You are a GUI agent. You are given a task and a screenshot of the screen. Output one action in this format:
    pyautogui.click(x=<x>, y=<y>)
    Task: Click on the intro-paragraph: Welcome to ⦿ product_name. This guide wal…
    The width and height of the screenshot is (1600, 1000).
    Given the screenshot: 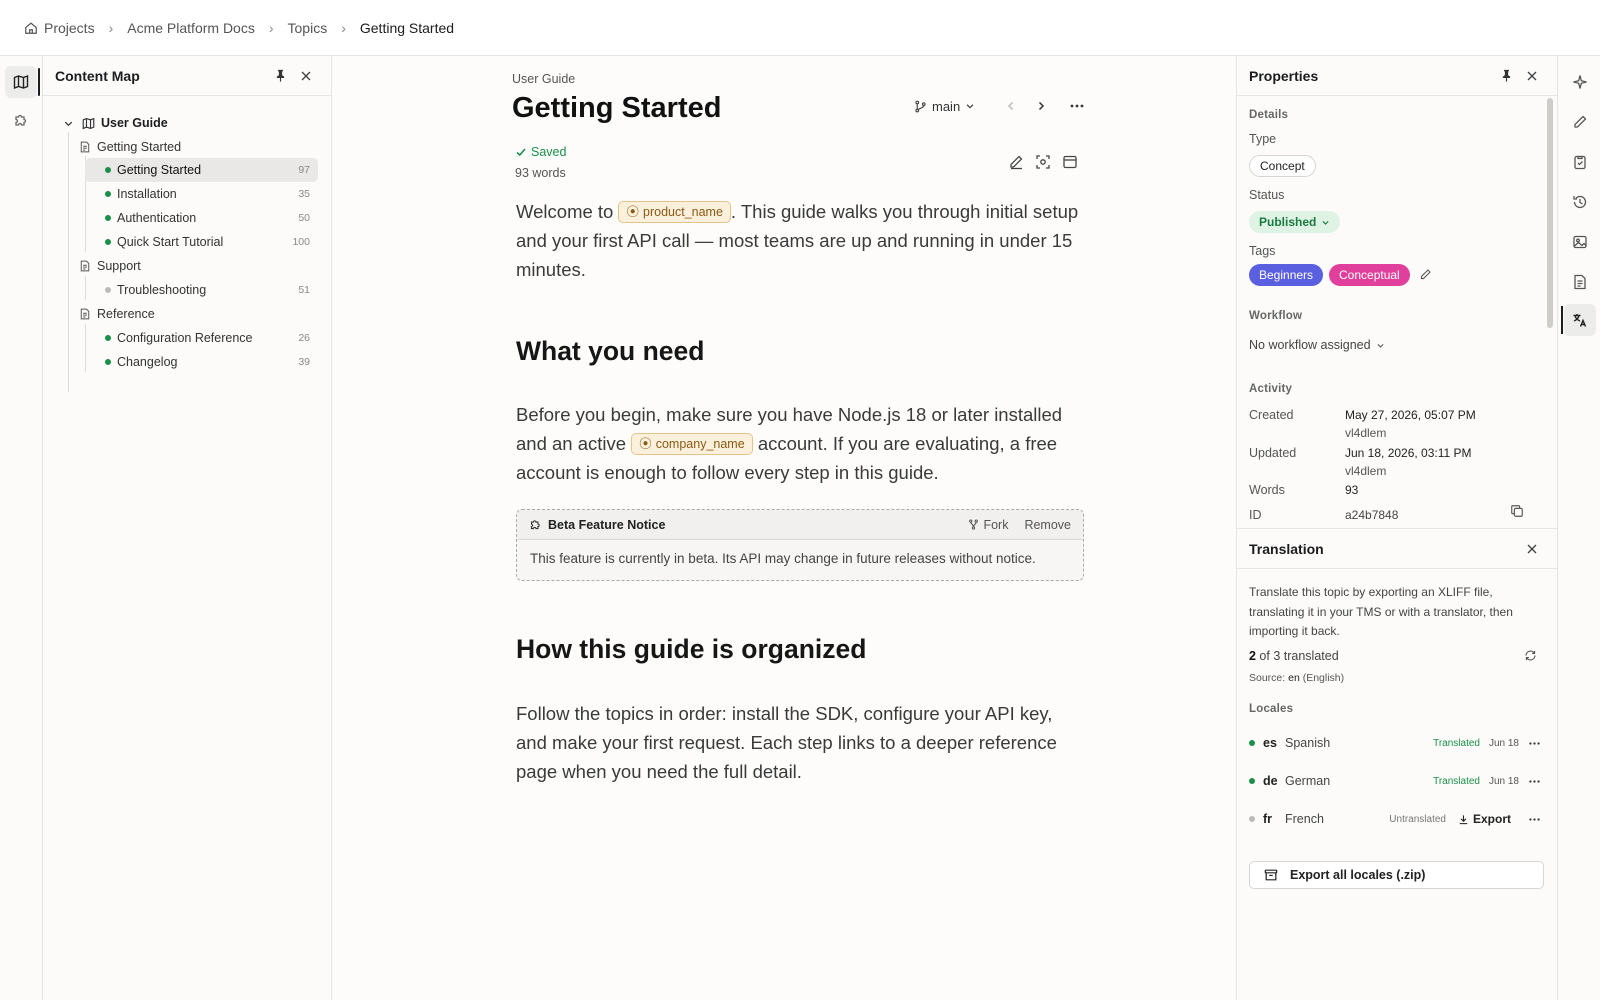 What is the action you would take?
    pyautogui.click(x=801, y=240)
    